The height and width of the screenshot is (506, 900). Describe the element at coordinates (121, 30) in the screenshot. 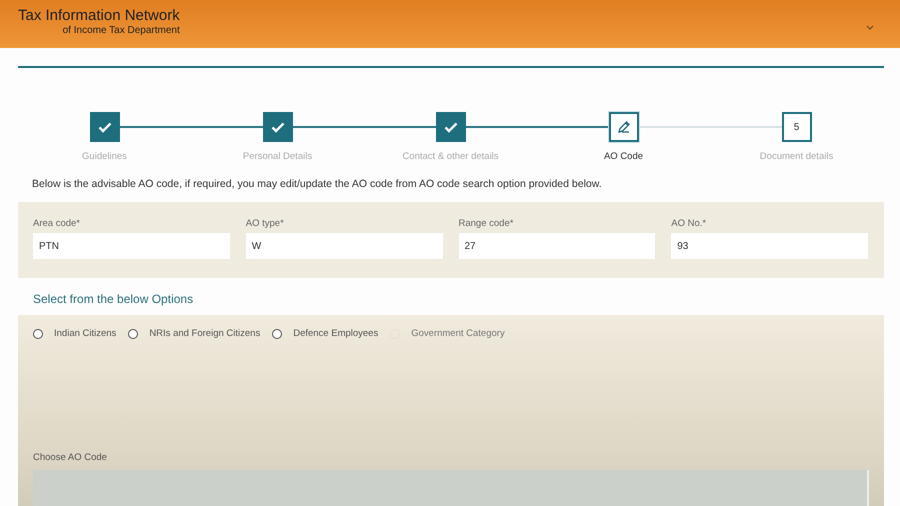

I see `site-subtitle: of Income Tax Department` at that location.